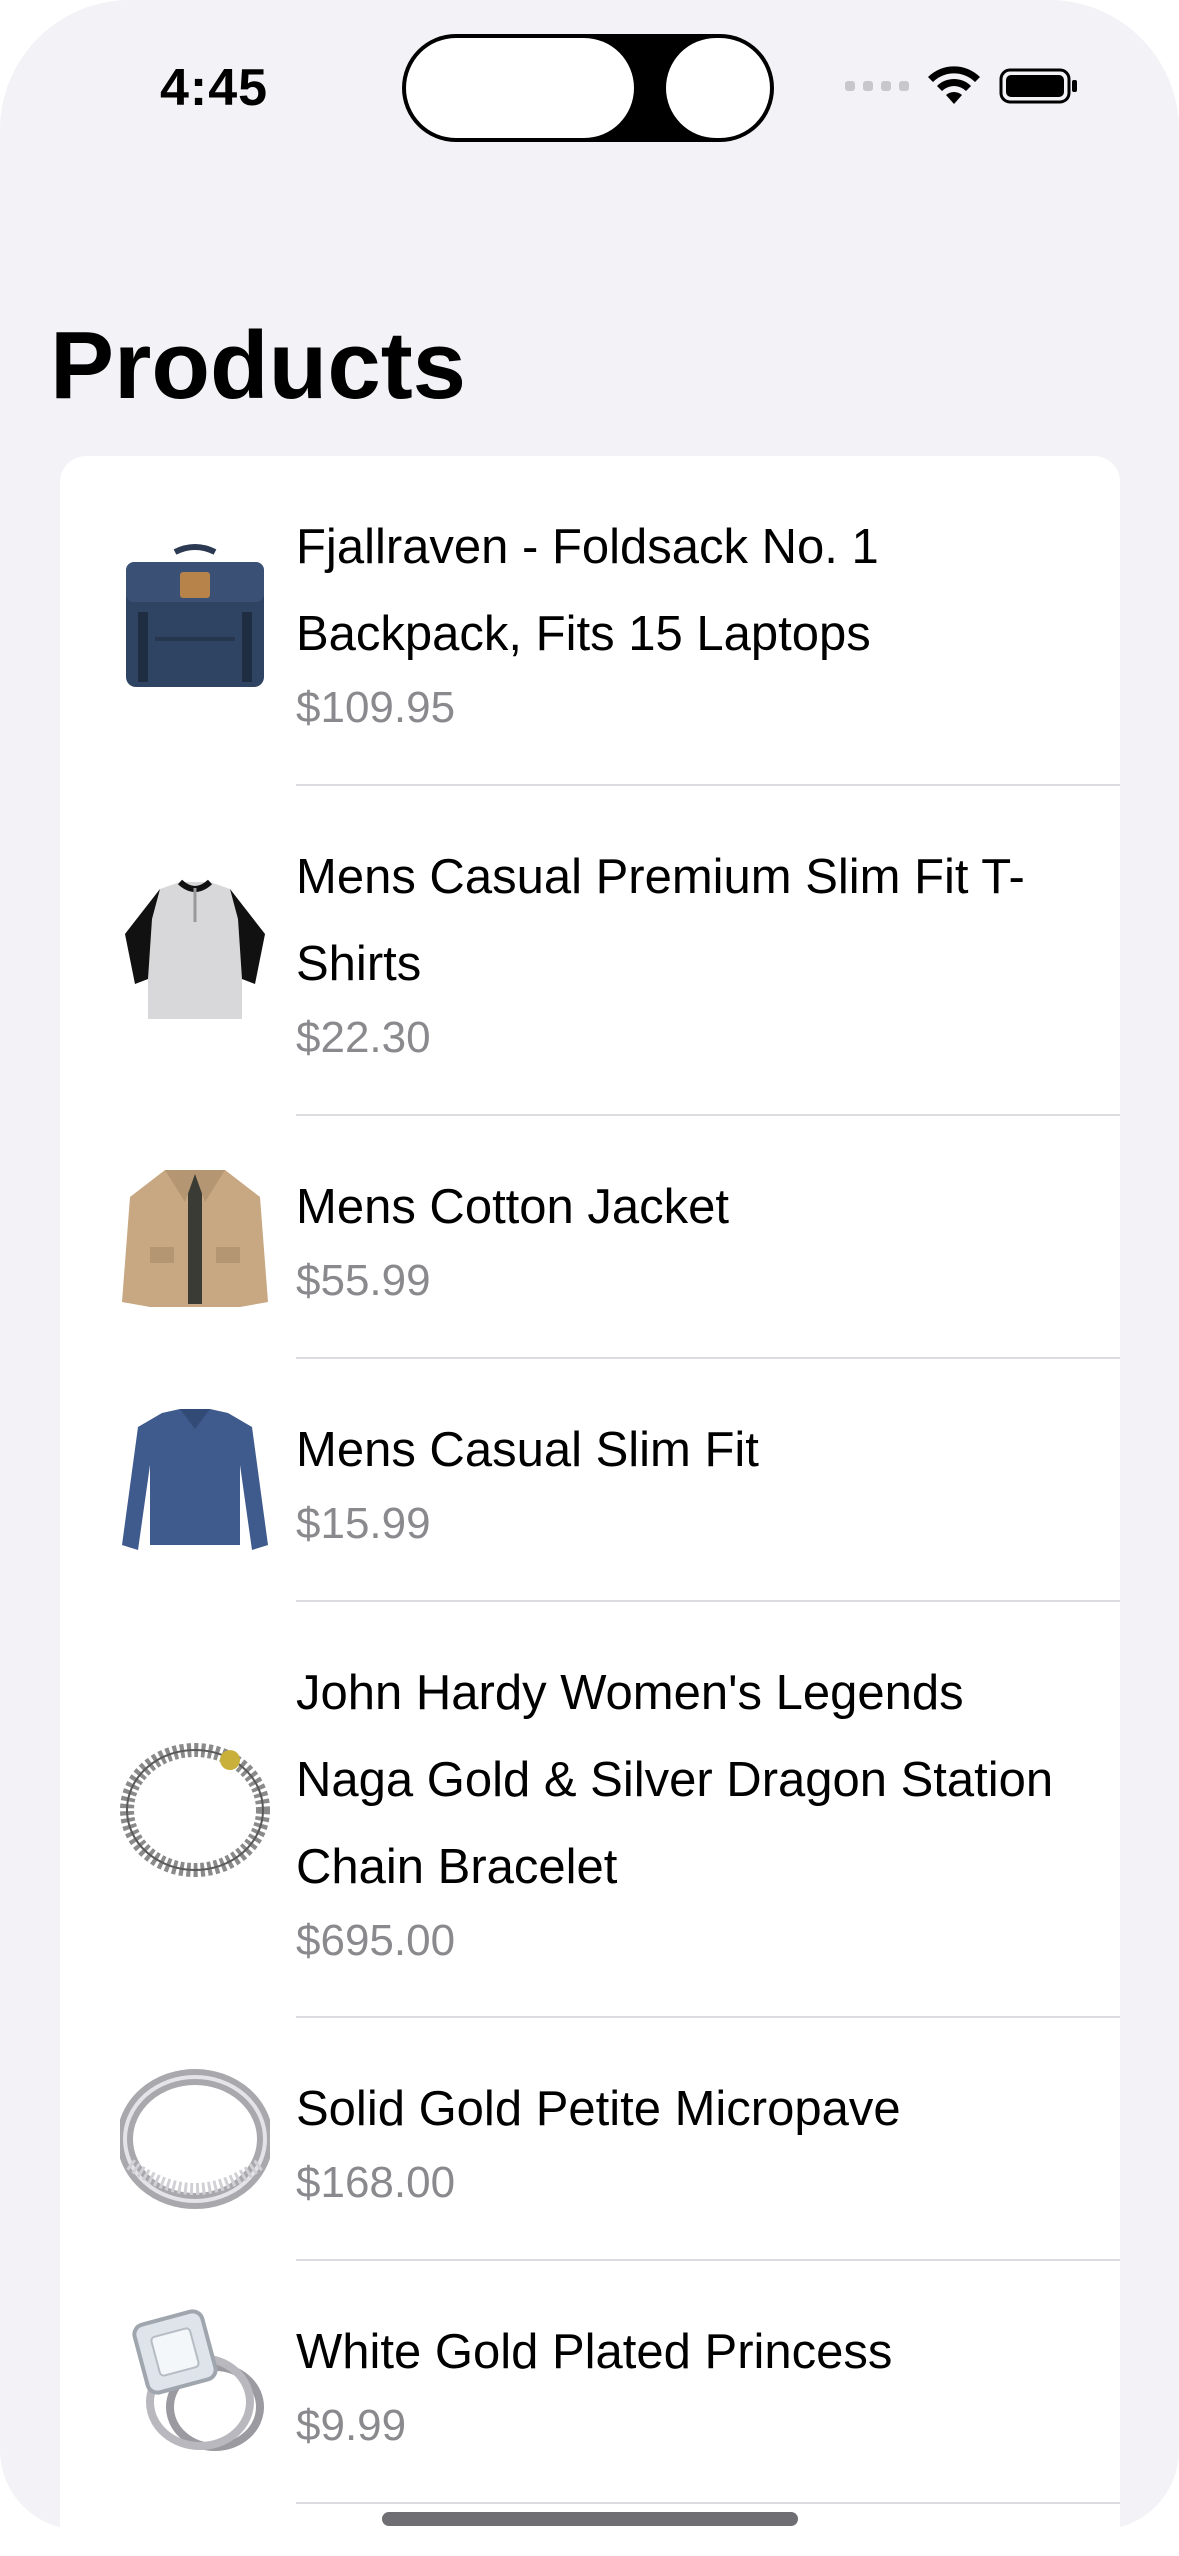 This screenshot has width=1179, height=2556. Describe the element at coordinates (195, 615) in the screenshot. I see `backpack-image` at that location.